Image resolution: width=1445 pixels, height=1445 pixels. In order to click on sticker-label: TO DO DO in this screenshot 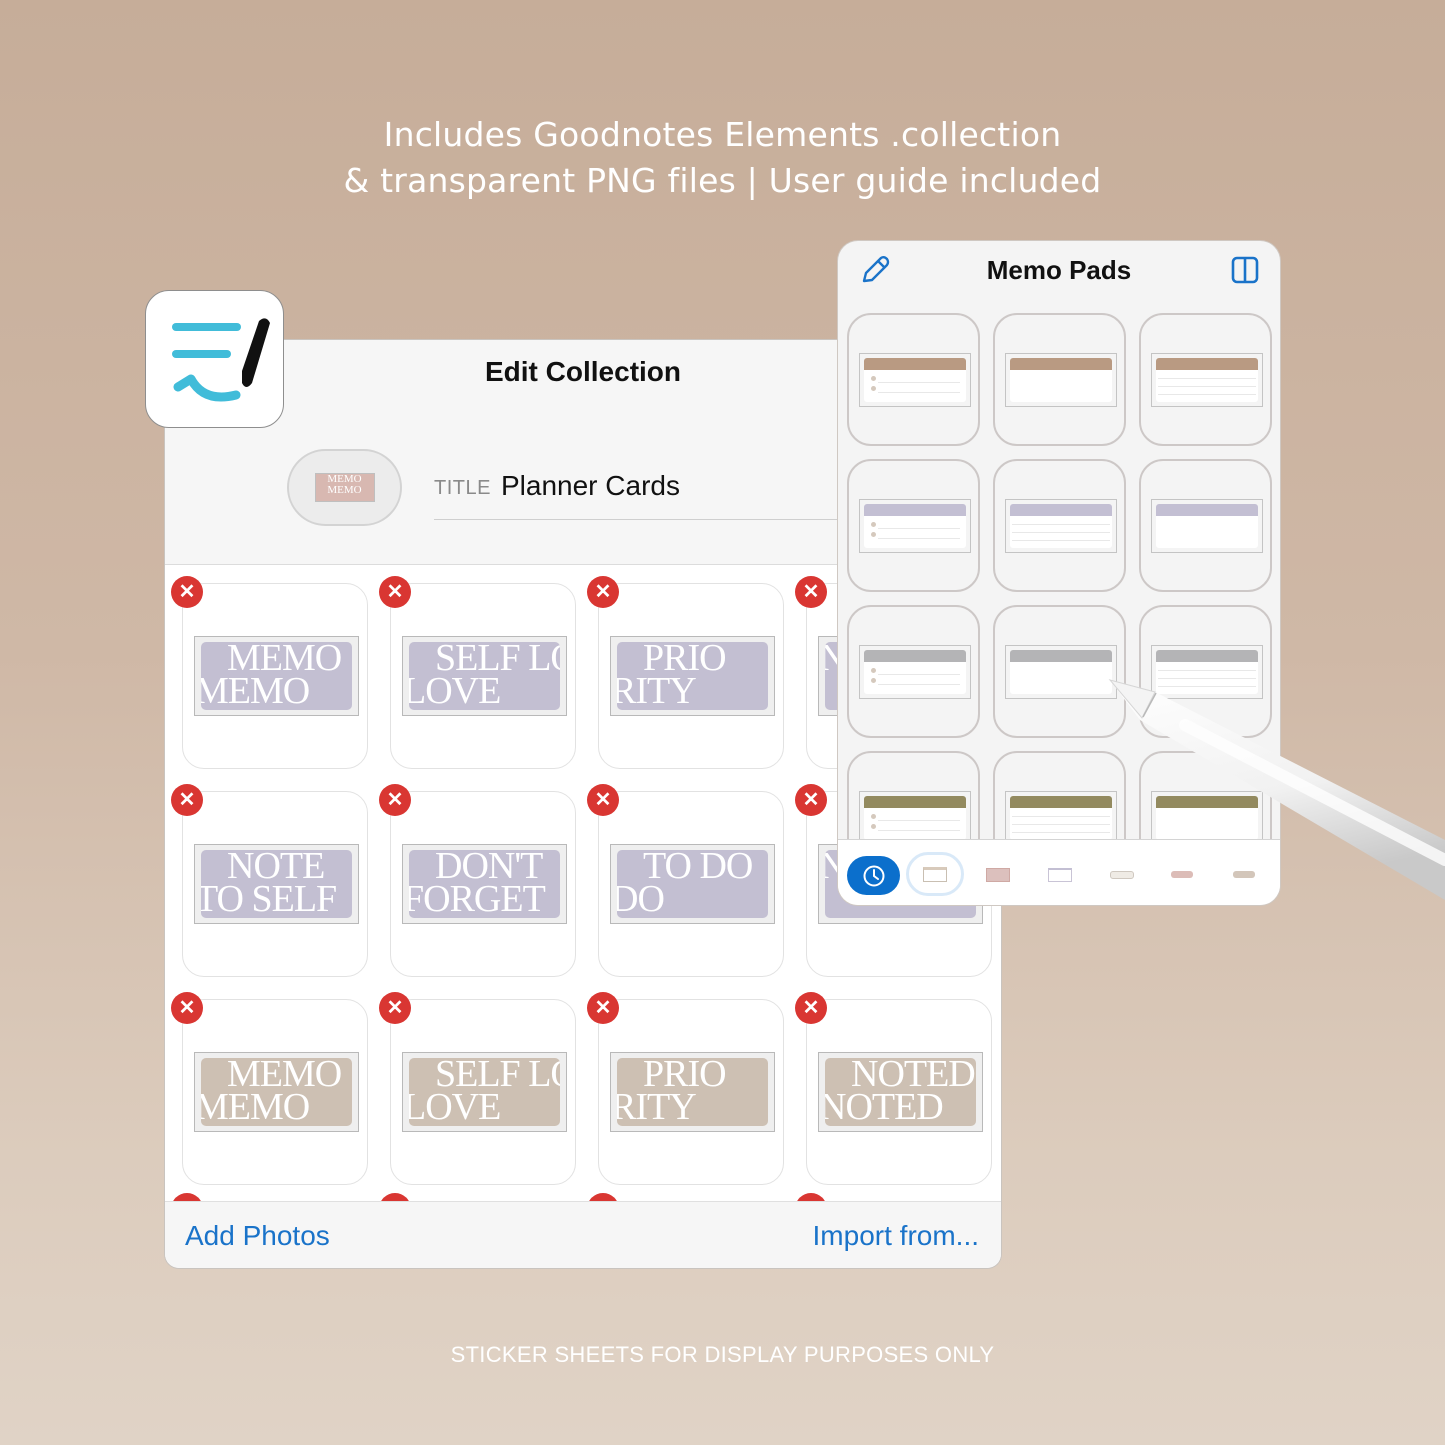, I will do `click(692, 884)`.